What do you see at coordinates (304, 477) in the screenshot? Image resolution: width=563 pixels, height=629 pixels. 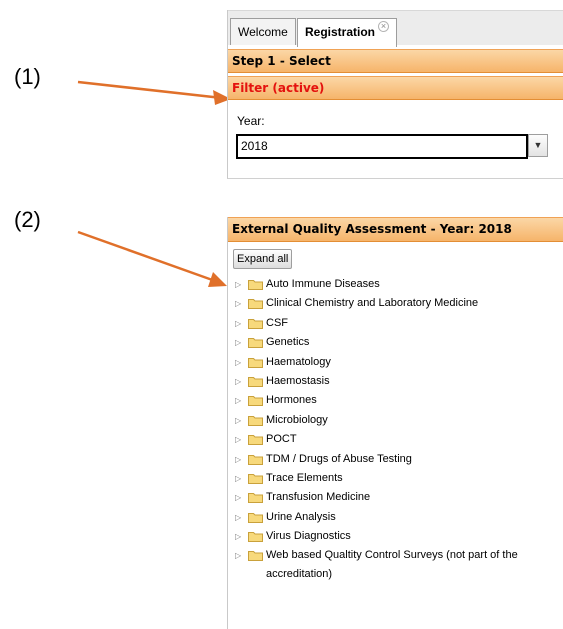 I see `tree-item-label: Trace Elements` at bounding box center [304, 477].